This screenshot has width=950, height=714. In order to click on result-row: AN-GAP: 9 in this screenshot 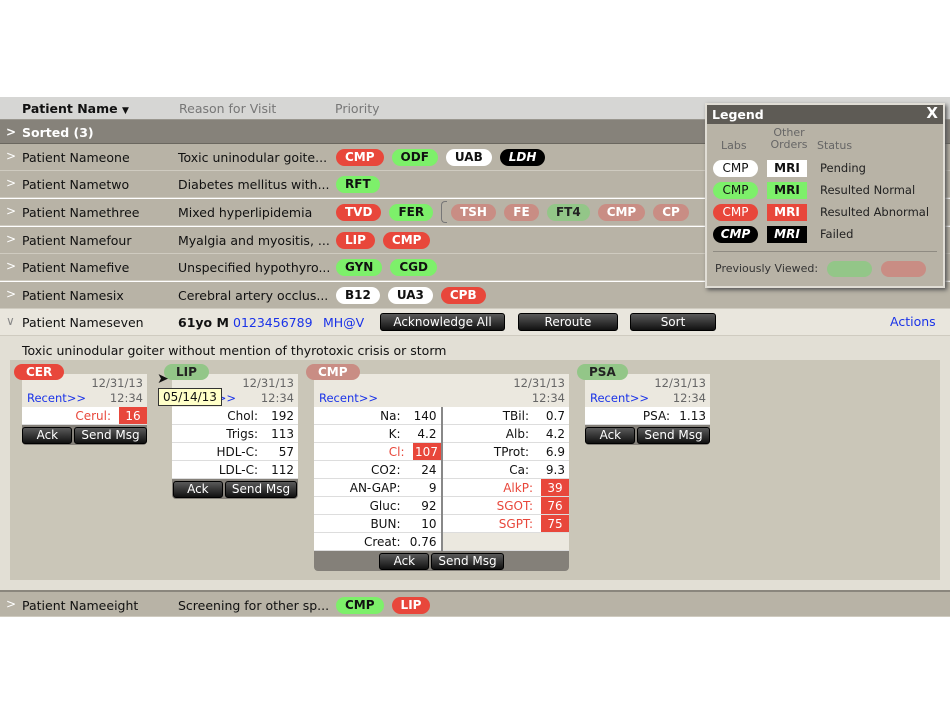, I will do `click(377, 488)`.